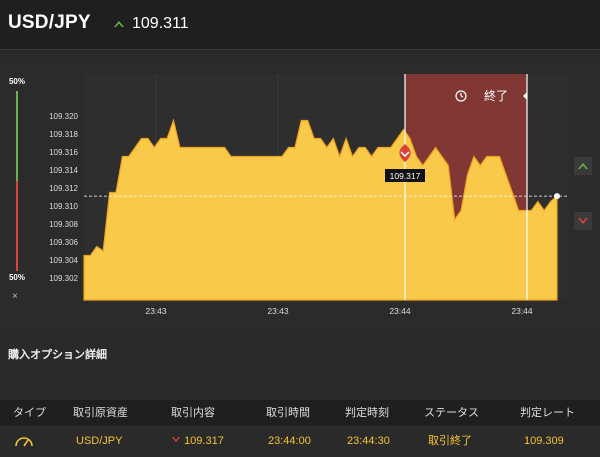 This screenshot has width=600, height=457. What do you see at coordinates (63, 134) in the screenshot?
I see `y-tick-label: 109.318` at bounding box center [63, 134].